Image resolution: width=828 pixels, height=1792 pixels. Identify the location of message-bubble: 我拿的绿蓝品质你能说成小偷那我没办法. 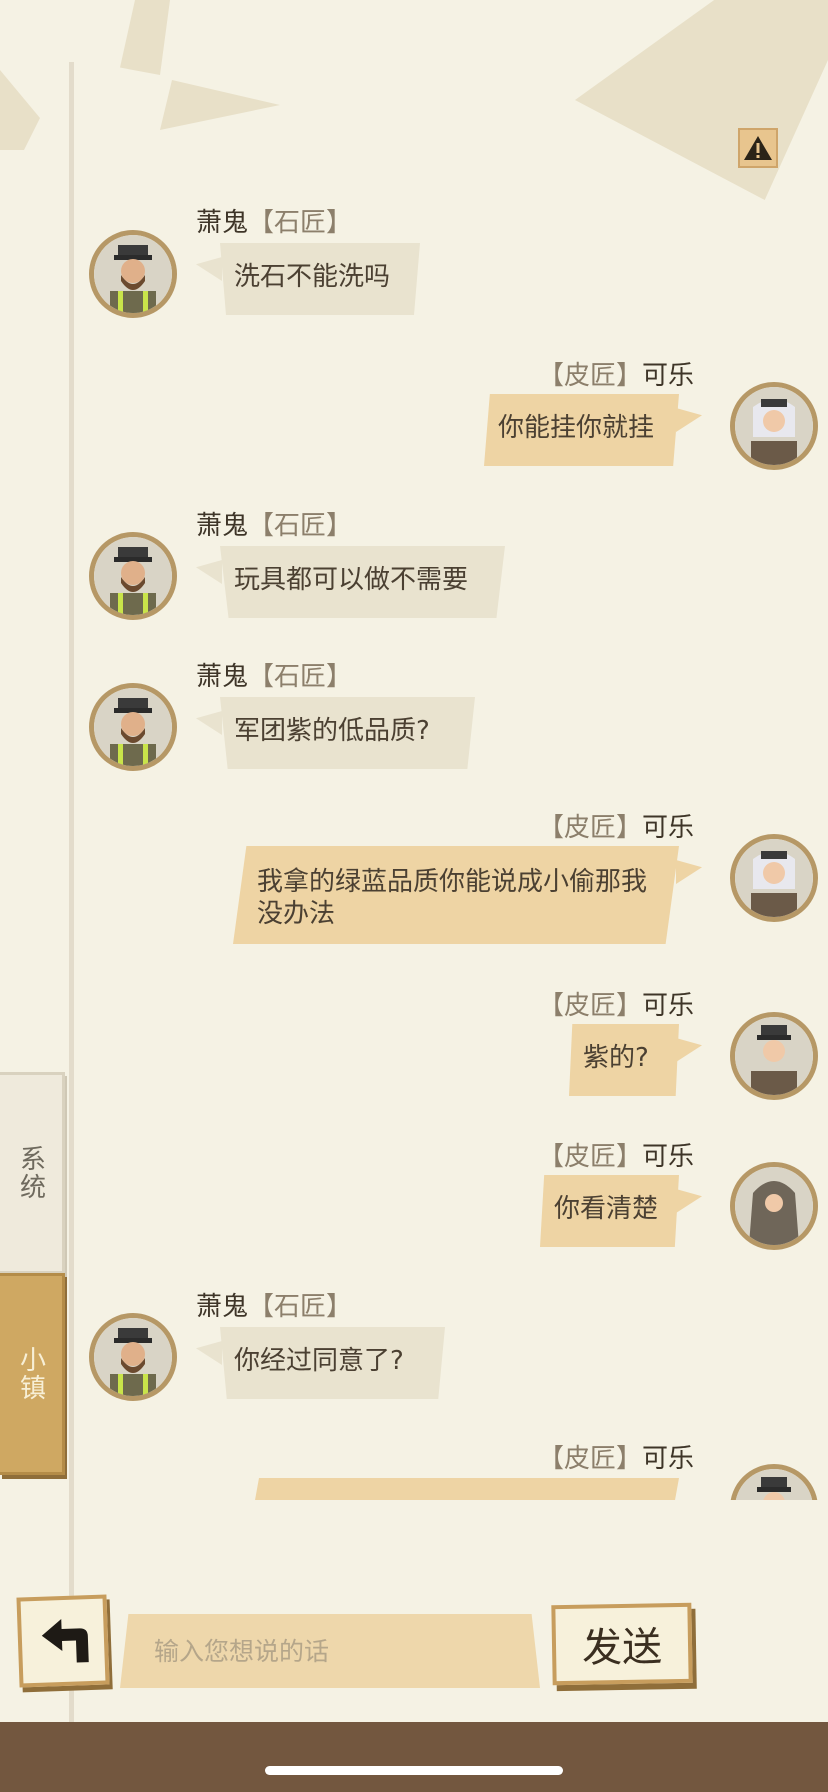
(456, 895).